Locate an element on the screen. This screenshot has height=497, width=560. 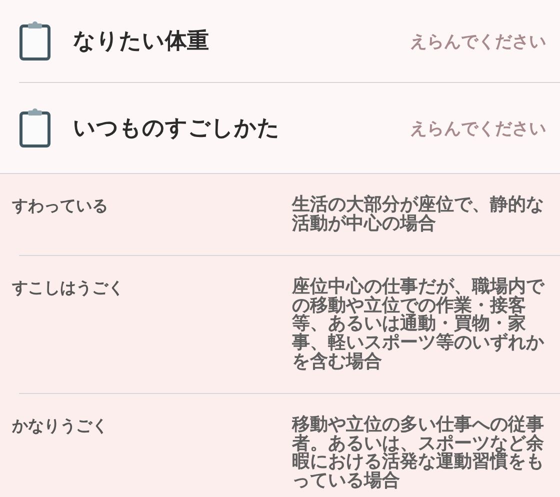
option-description: 座位中心の仕事だが、職場内での移動や立位での作業・接客等、あるいは通動・買物・家事、軽いスポーツ等のいずれかを含む場合 is located at coordinates (419, 325).